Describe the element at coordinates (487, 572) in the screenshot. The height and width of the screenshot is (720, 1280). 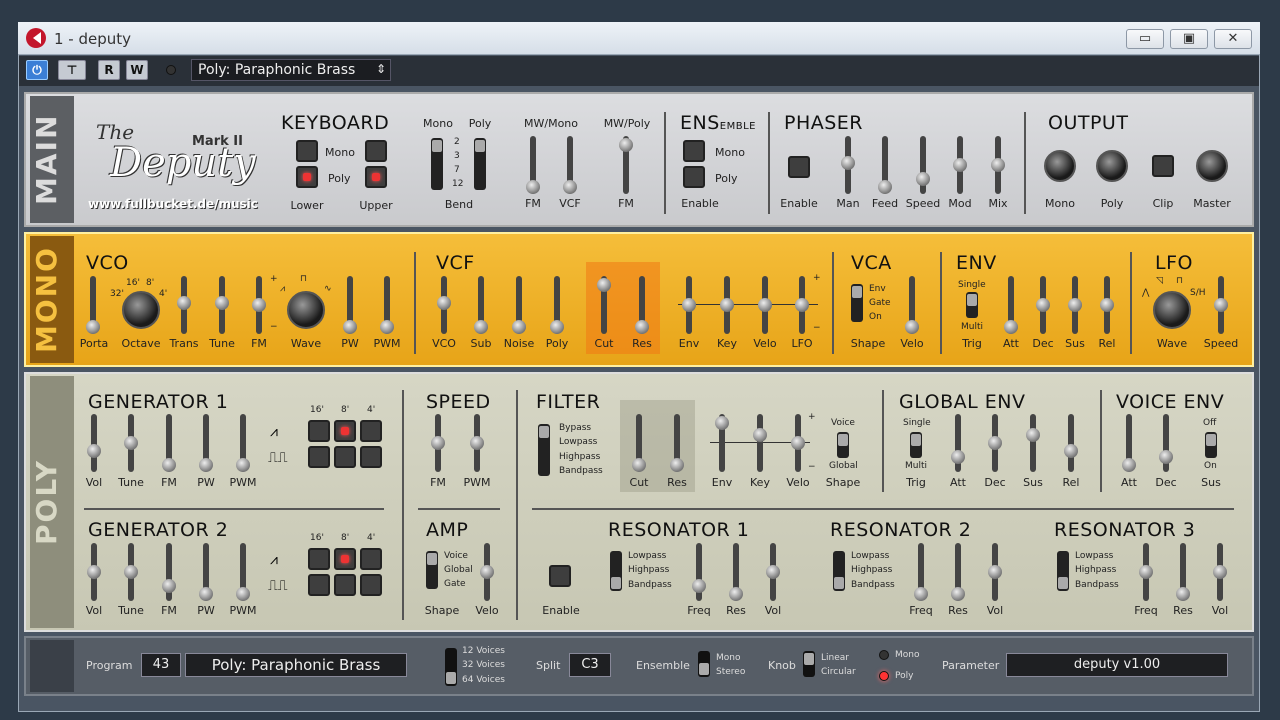
I see `amp-velo-slider` at that location.